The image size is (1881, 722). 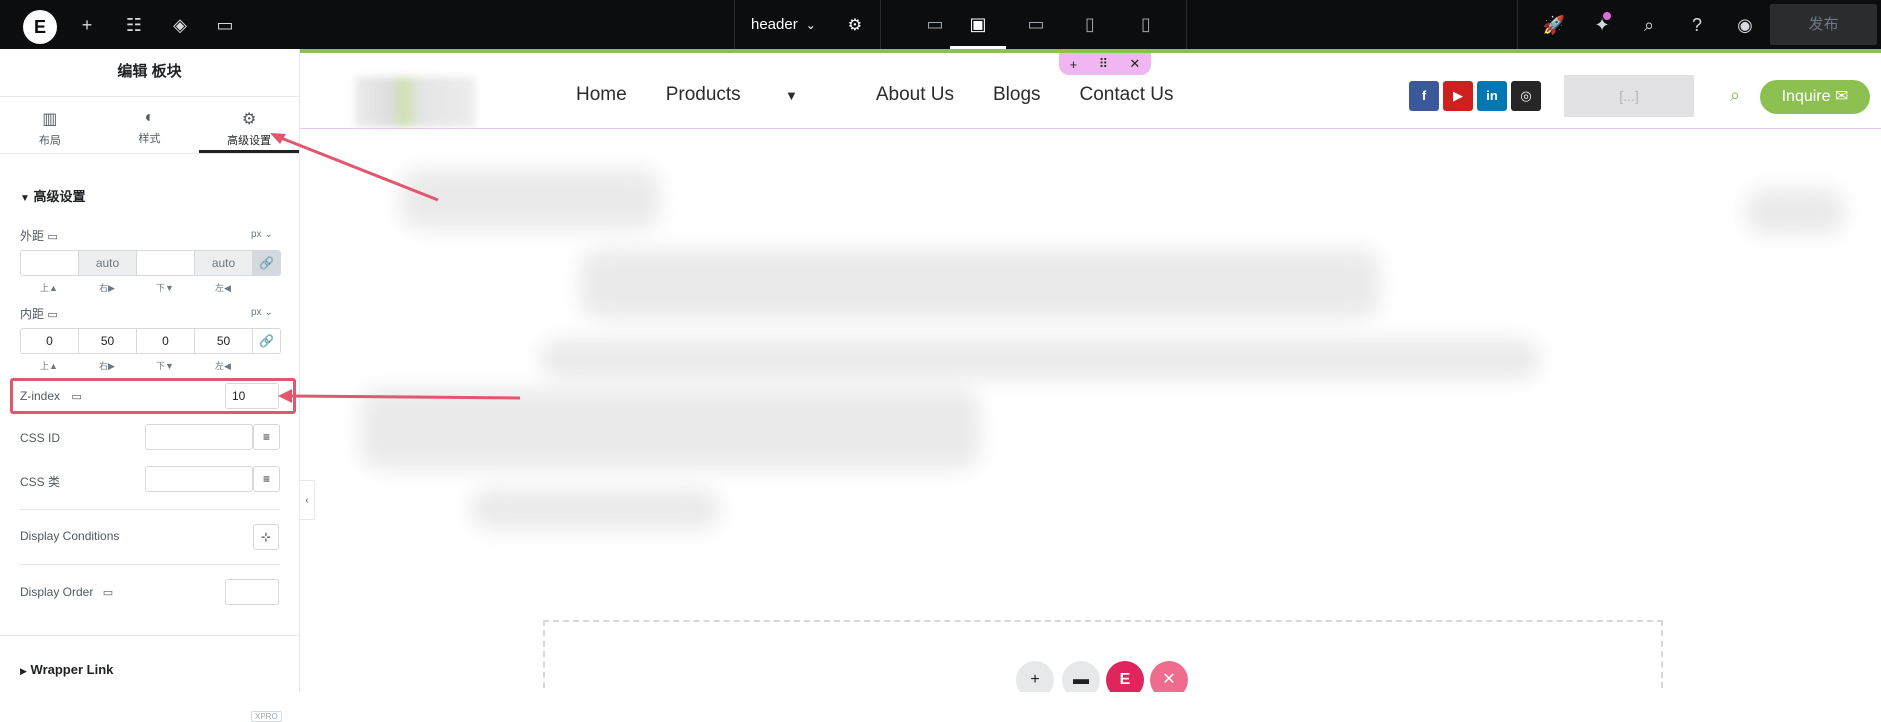 I want to click on margin-controls: auto auto 🔗, so click(x=150, y=263).